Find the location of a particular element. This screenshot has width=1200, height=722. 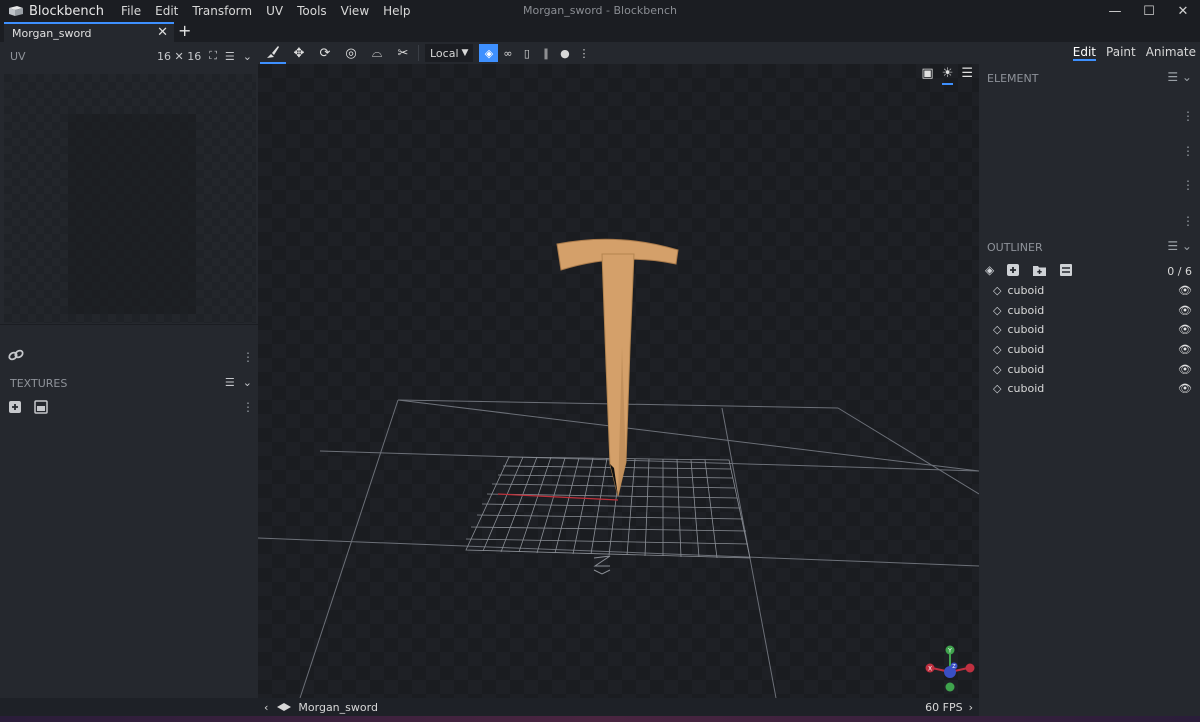

outliner-panel-controls: ☰ ⌄ is located at coordinates (1179, 246).